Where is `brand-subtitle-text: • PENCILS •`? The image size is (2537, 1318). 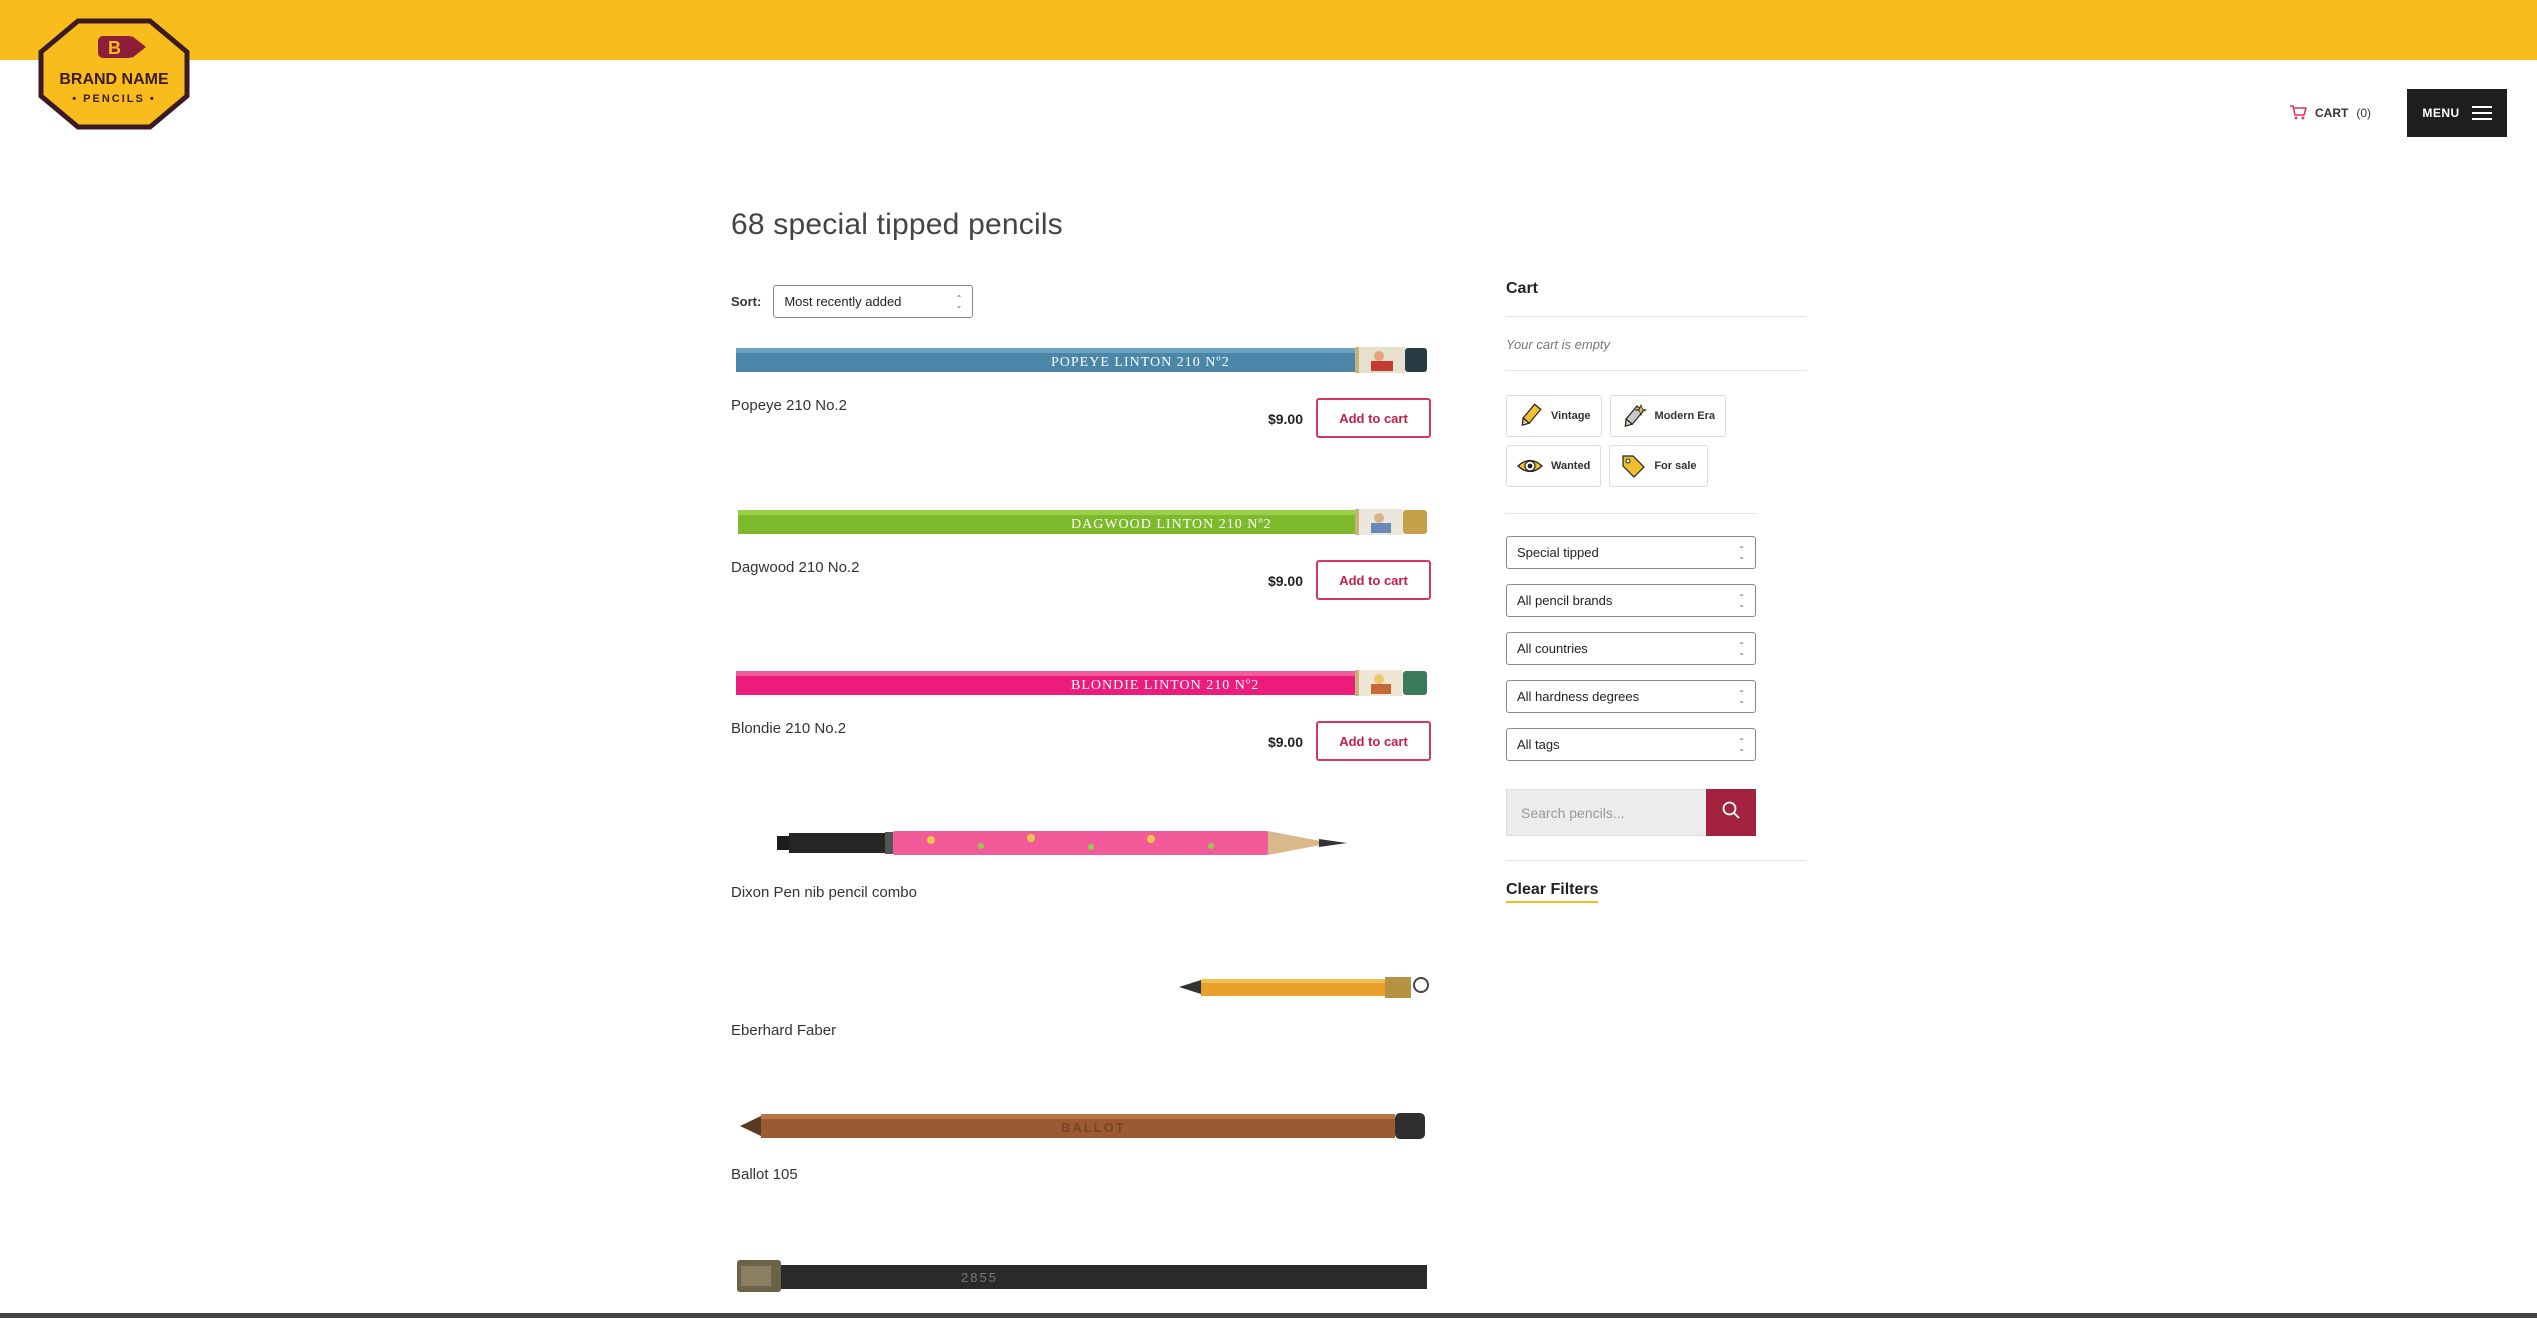
brand-subtitle-text: • PENCILS • is located at coordinates (114, 99).